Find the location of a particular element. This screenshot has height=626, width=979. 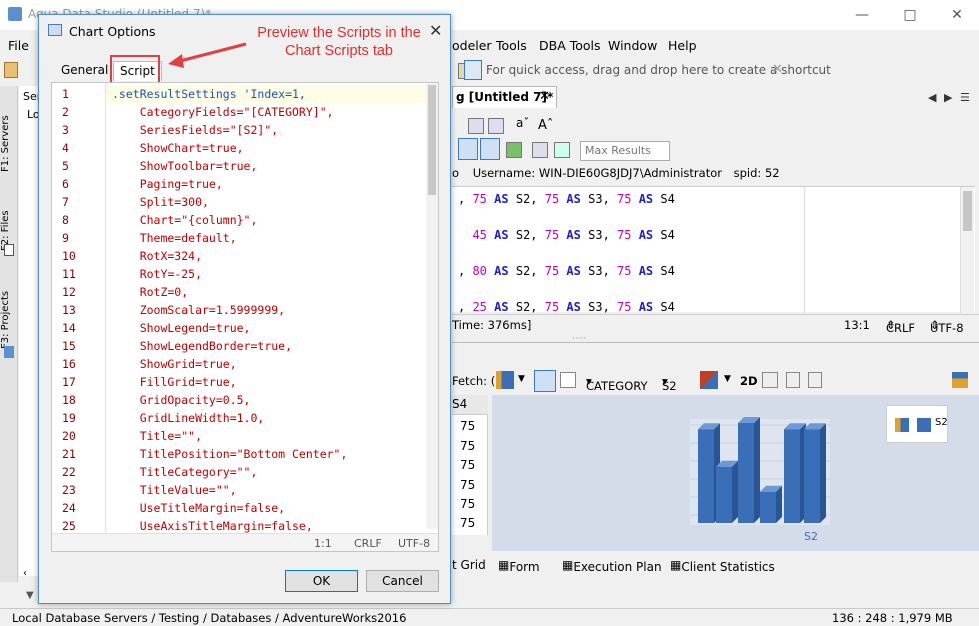

series-select: S2 ▾ is located at coordinates (669, 383).